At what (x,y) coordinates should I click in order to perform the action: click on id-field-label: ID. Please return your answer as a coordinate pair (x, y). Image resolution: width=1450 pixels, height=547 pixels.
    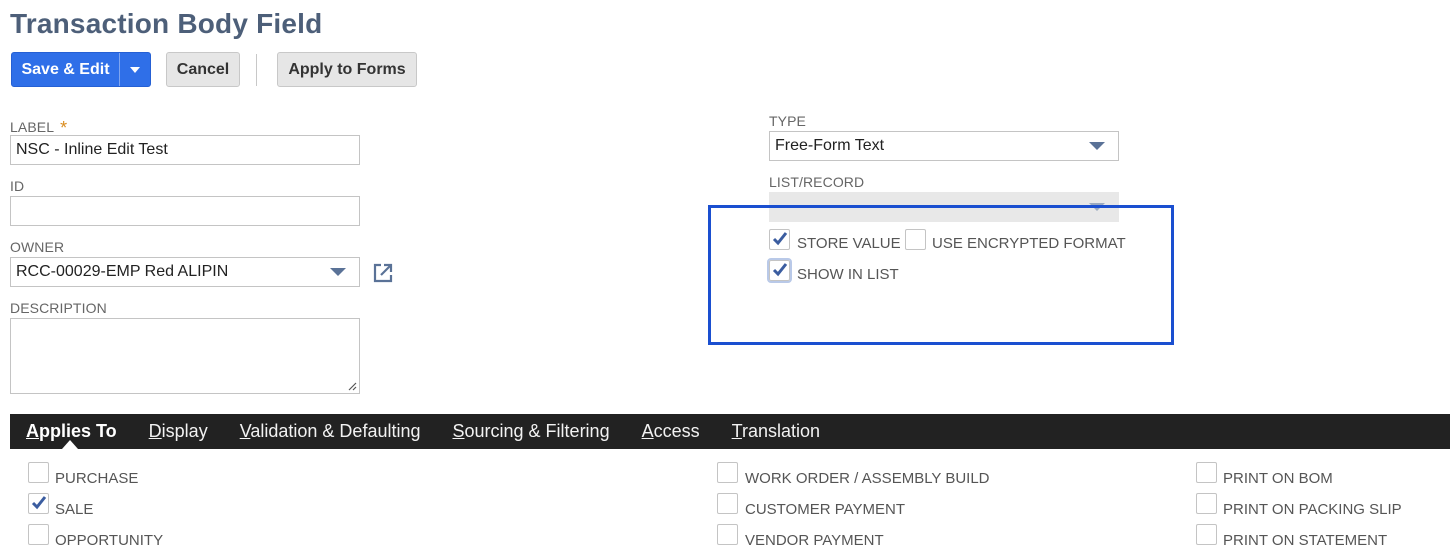
    Looking at the image, I should click on (17, 186).